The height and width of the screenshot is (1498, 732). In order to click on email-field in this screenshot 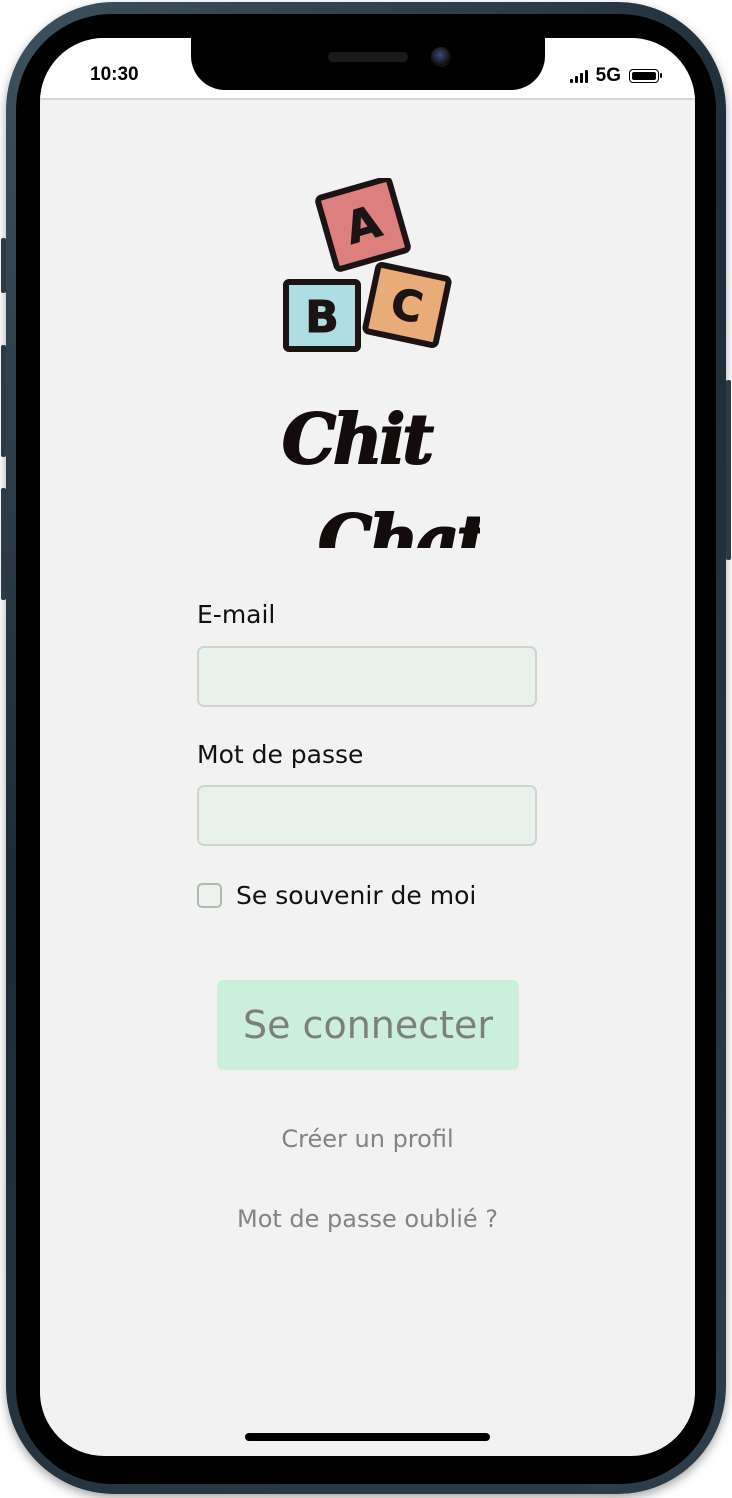, I will do `click(367, 676)`.